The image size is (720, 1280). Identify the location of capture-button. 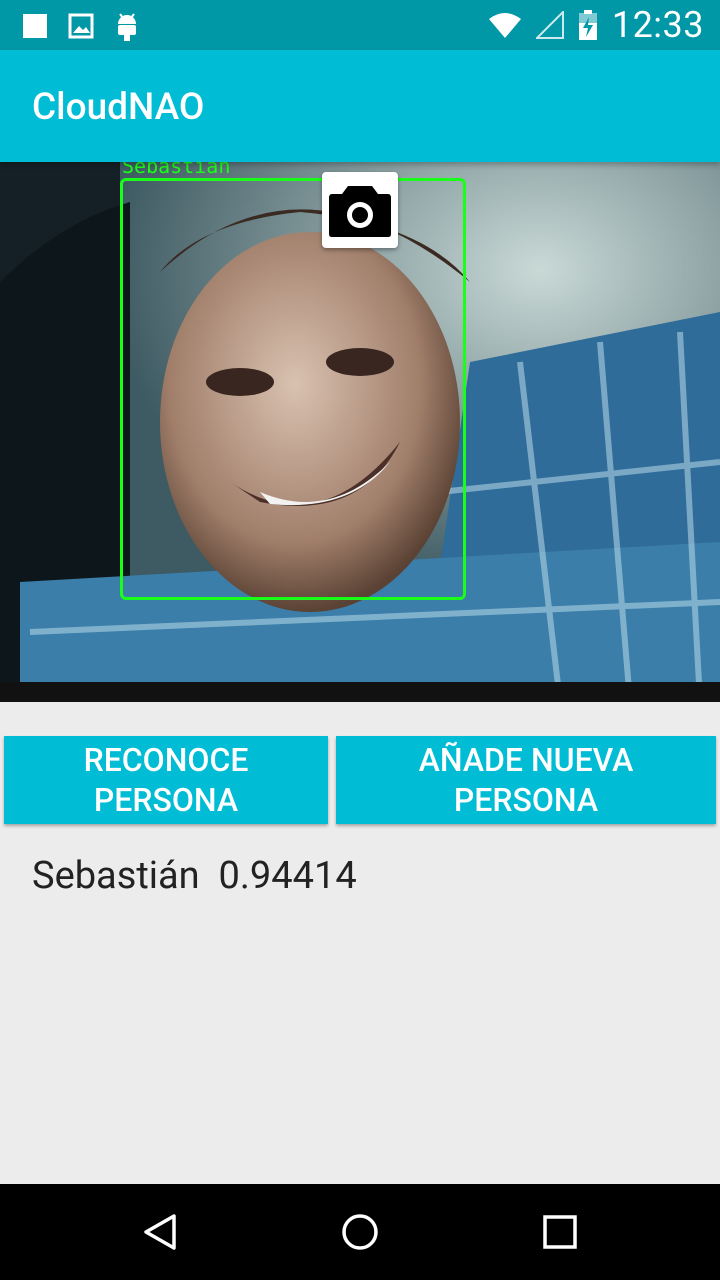
(360, 210).